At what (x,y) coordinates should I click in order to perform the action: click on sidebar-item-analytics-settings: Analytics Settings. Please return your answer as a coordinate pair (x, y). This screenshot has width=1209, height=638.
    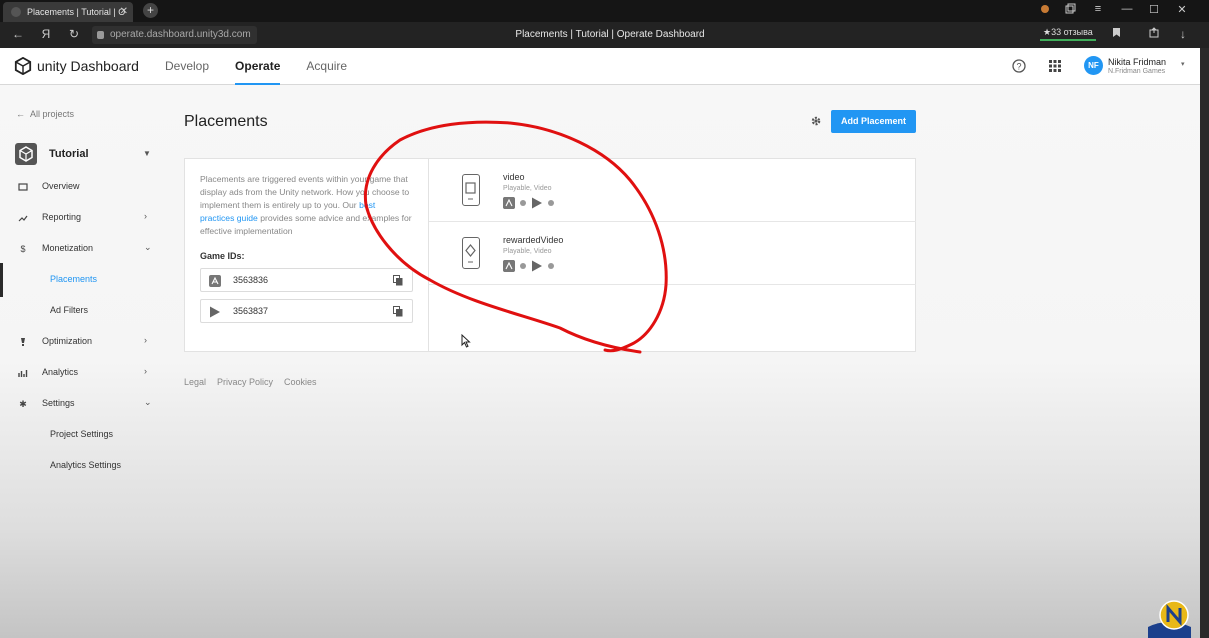
    Looking at the image, I should click on (82, 466).